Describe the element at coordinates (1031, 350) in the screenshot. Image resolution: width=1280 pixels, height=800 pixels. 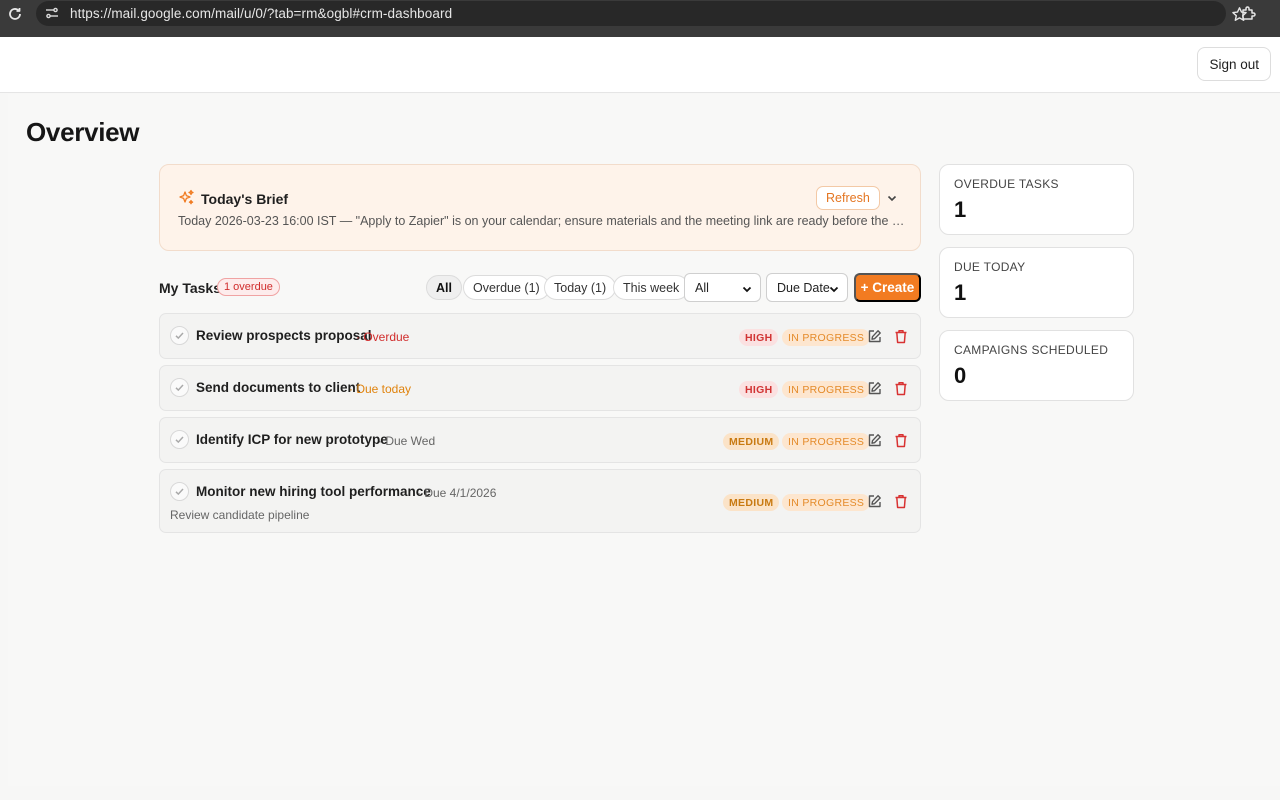
I see `stat-label: CAMPAIGNS SCHEDULED` at that location.